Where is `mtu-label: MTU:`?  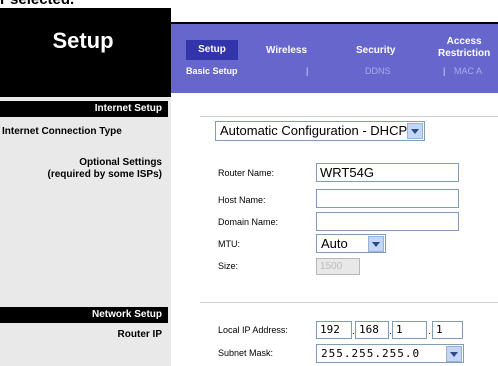 mtu-label: MTU: is located at coordinates (229, 244).